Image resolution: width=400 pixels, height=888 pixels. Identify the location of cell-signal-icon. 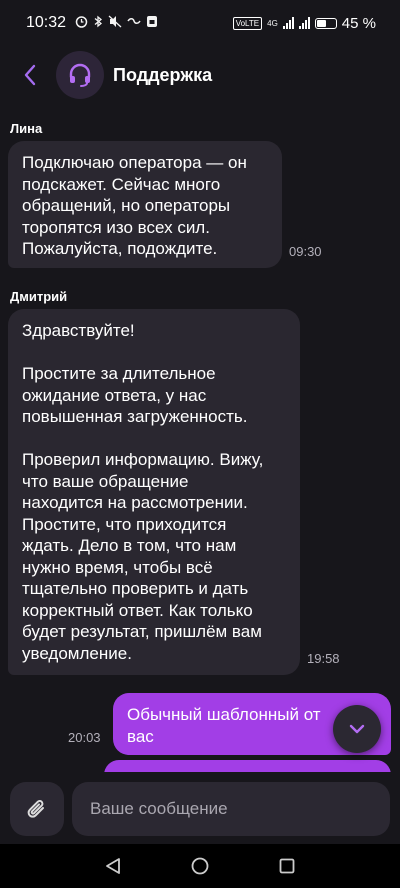
(304, 23).